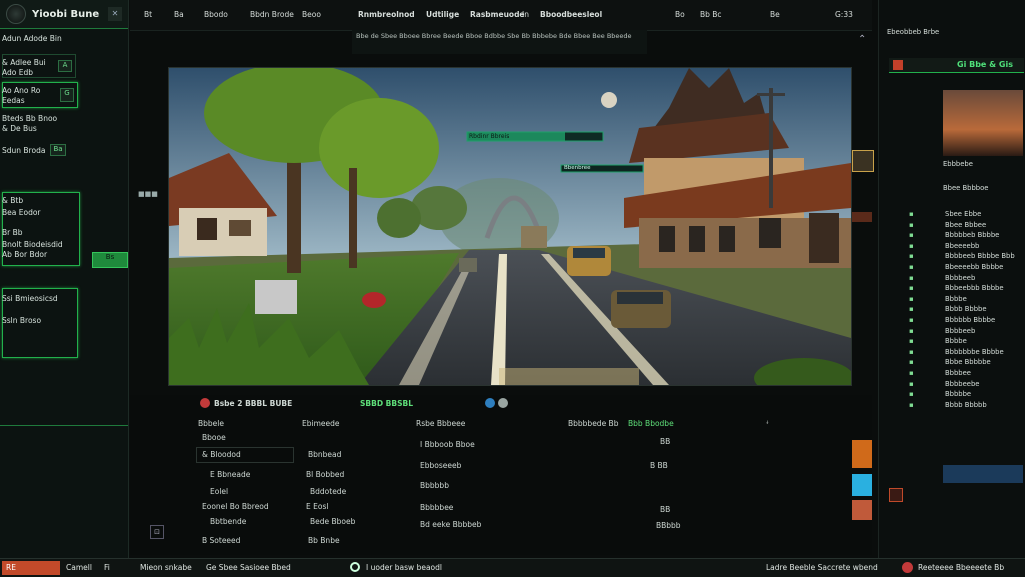 This screenshot has height=577, width=1025. Describe the element at coordinates (525, 14) in the screenshot. I see `top-menu-item: In` at that location.